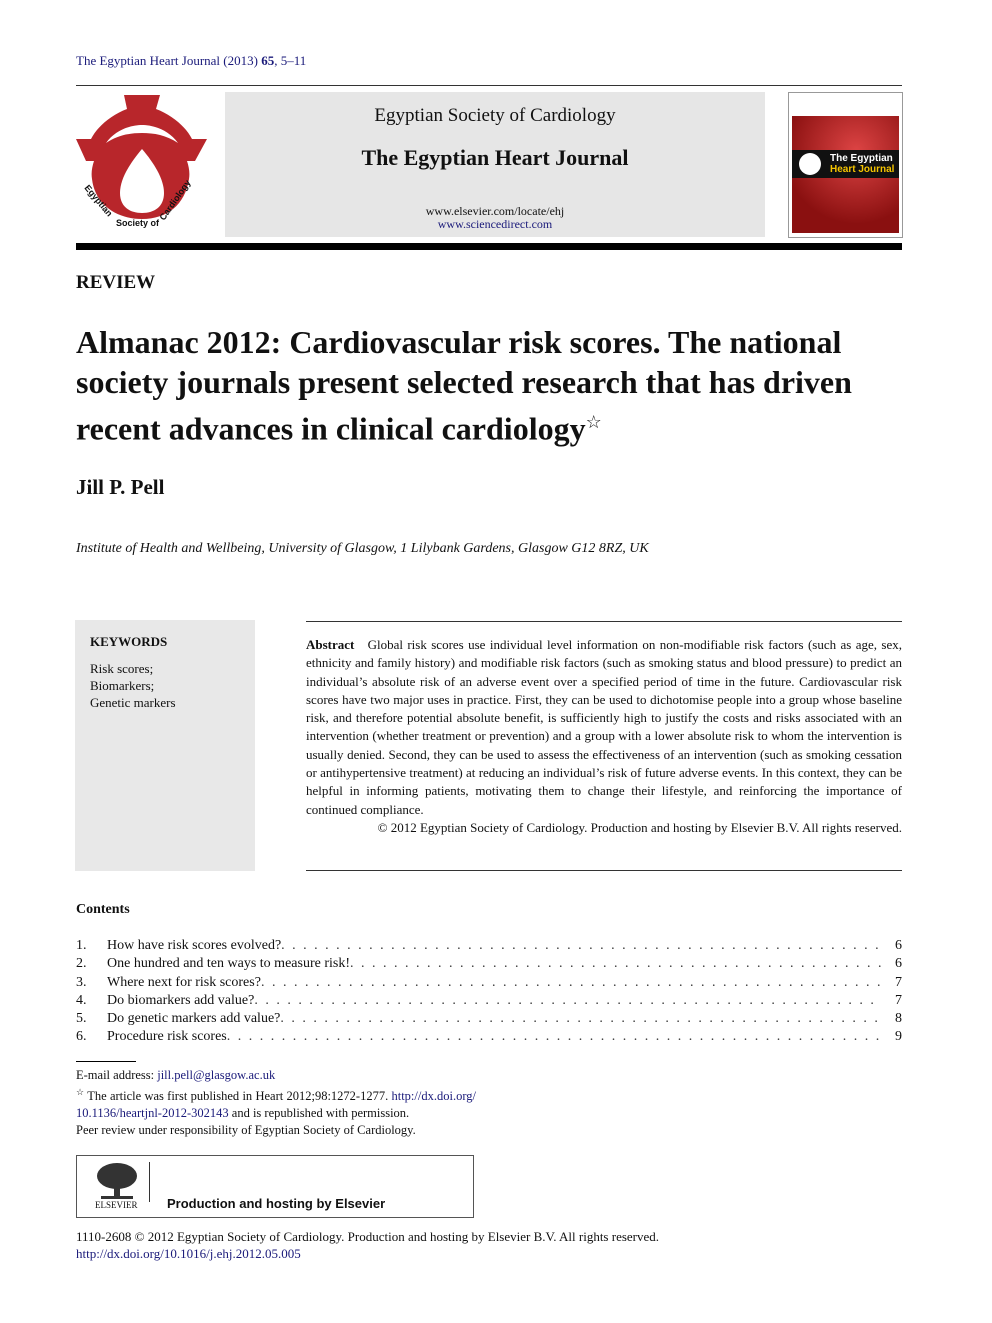 The image size is (992, 1323). I want to click on toc-number: 4., so click(81, 1000).